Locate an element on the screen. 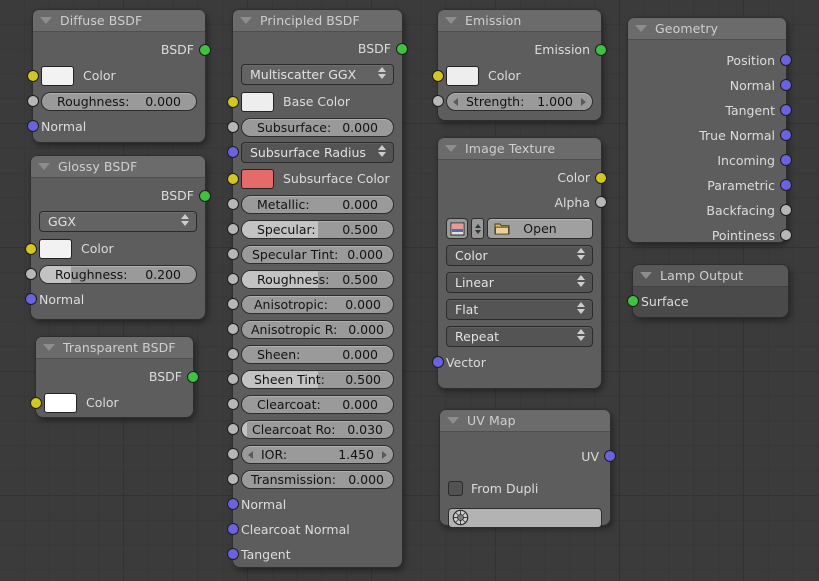 This screenshot has width=819, height=581. from-dupli-row: From Dupli is located at coordinates (525, 488).